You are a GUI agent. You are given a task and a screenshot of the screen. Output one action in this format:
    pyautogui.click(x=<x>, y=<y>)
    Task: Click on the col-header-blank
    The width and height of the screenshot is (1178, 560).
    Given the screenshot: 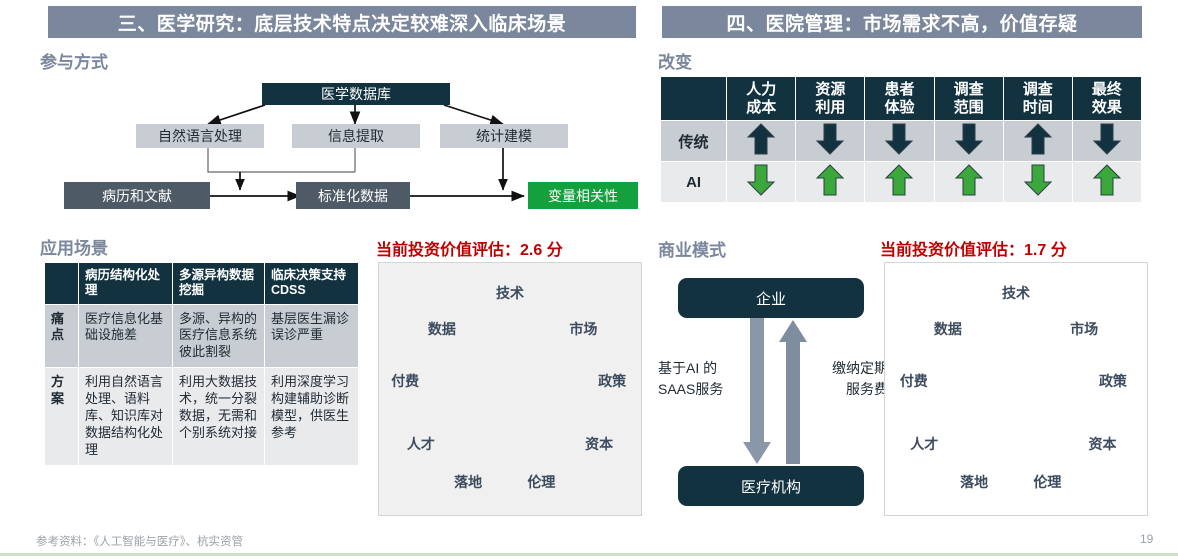 What is the action you would take?
    pyautogui.click(x=61, y=283)
    